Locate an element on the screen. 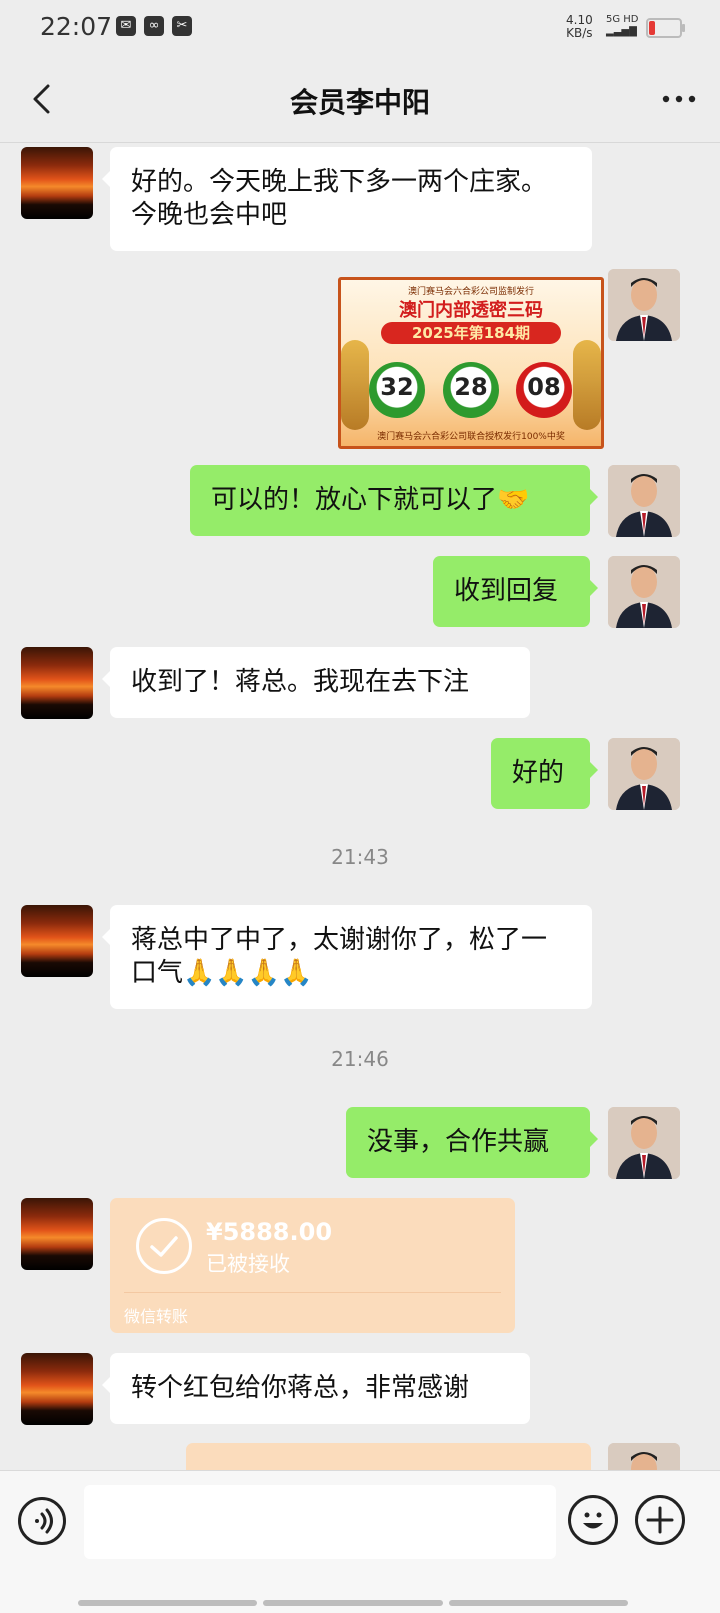  gesture-bar is located at coordinates (353, 1603).